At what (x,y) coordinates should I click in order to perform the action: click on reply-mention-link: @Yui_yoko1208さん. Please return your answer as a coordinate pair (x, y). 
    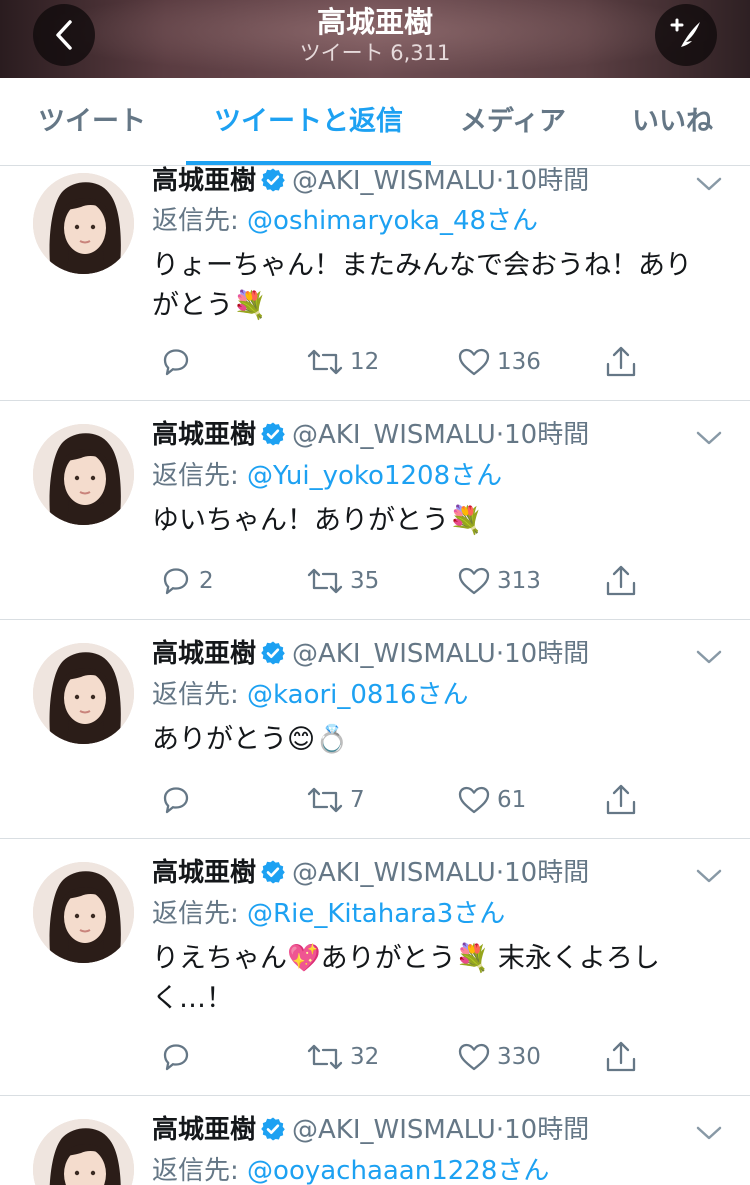
    Looking at the image, I should click on (374, 476).